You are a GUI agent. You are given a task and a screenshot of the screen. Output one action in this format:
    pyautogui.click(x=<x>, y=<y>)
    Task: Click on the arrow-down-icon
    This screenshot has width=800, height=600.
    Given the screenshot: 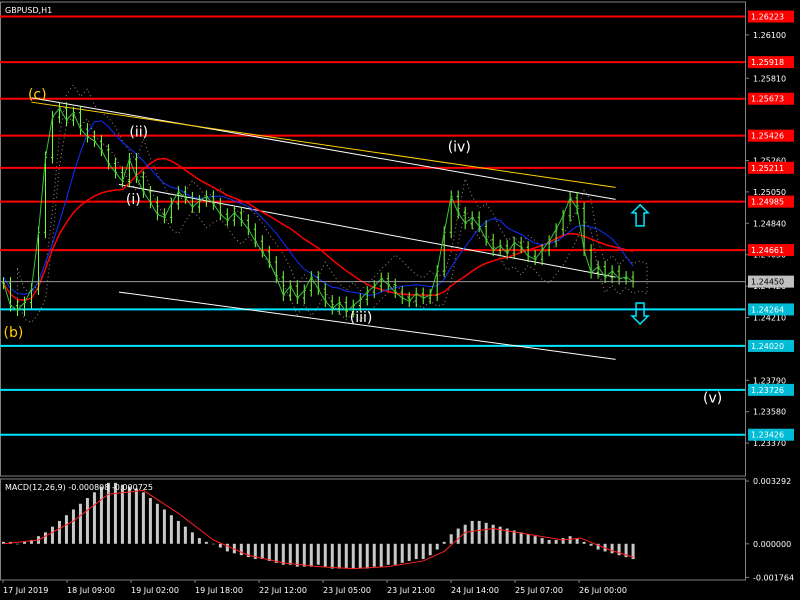 What is the action you would take?
    pyautogui.click(x=640, y=314)
    